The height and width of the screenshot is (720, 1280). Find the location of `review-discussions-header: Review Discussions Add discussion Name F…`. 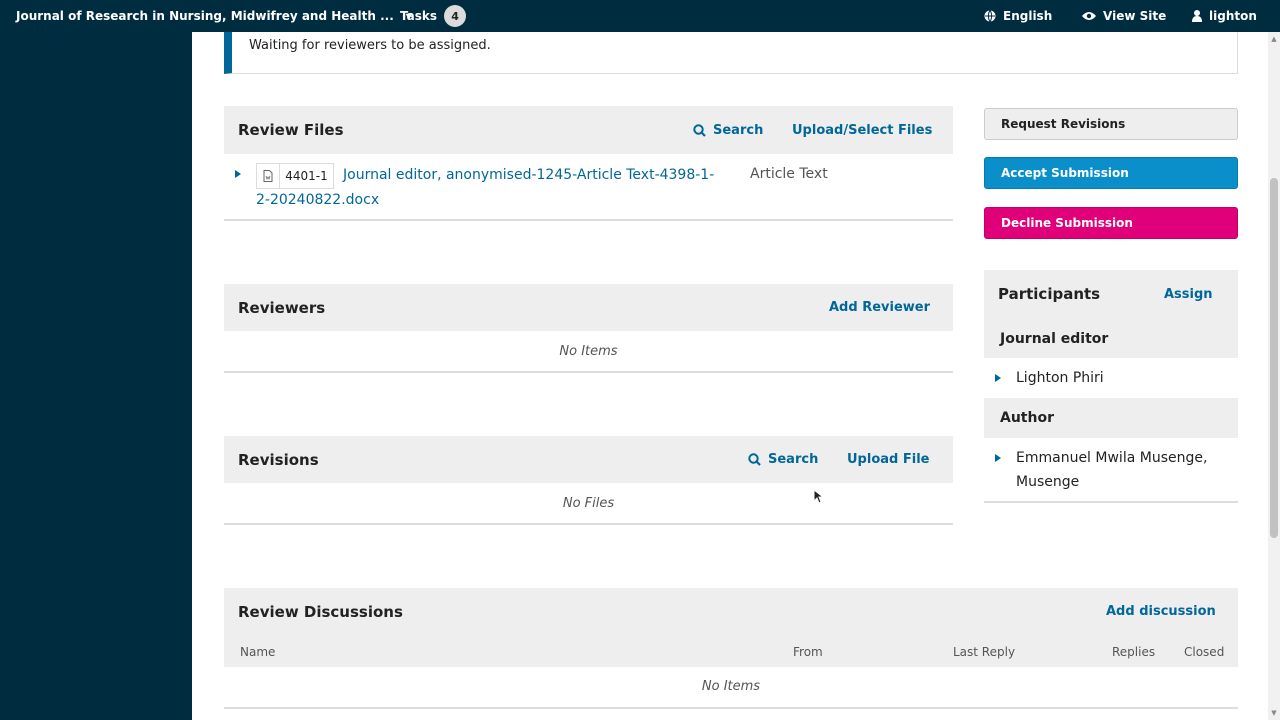

review-discussions-header: Review Discussions Add discussion Name F… is located at coordinates (731, 627).